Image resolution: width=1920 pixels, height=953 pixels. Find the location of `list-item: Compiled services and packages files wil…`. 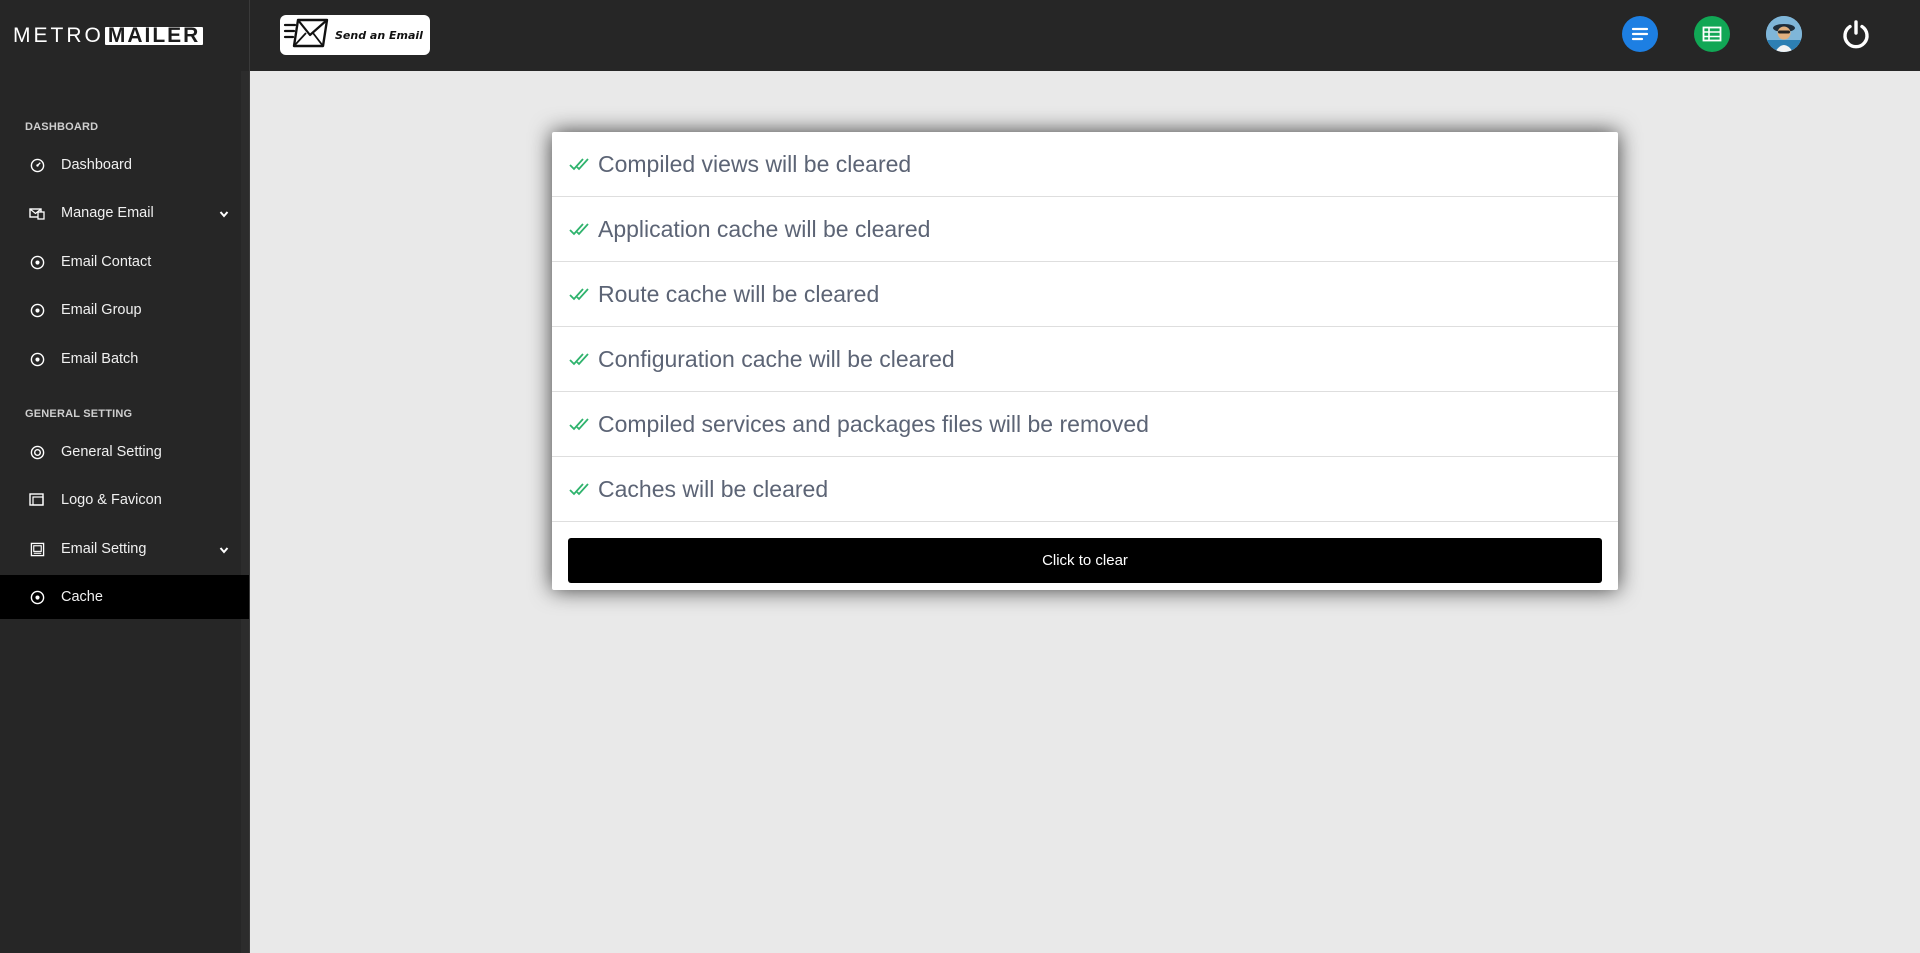

list-item: Compiled services and packages files wil… is located at coordinates (1085, 424).